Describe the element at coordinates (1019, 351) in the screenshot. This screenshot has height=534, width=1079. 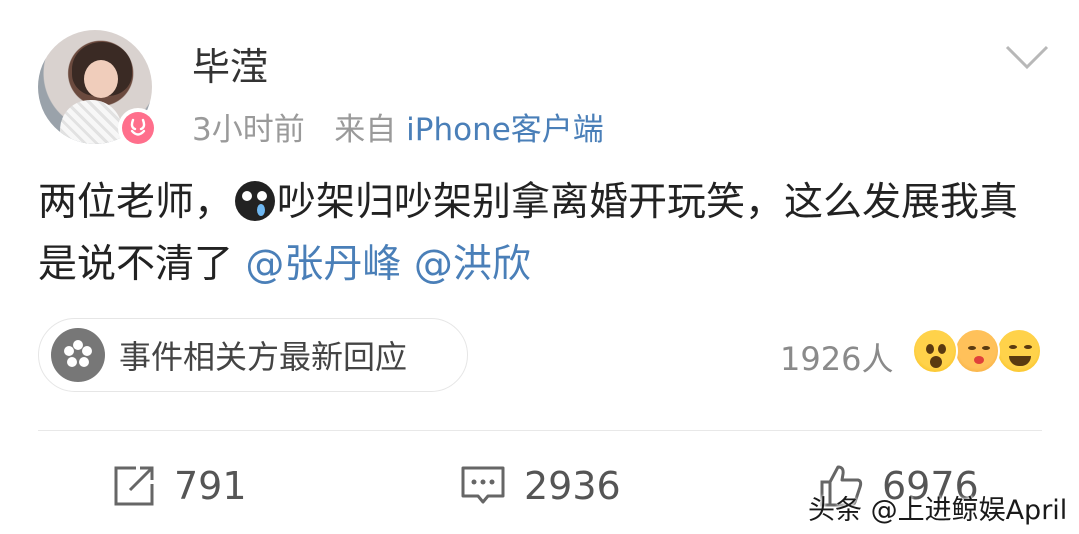
I see `laugh-emoji-icon` at that location.